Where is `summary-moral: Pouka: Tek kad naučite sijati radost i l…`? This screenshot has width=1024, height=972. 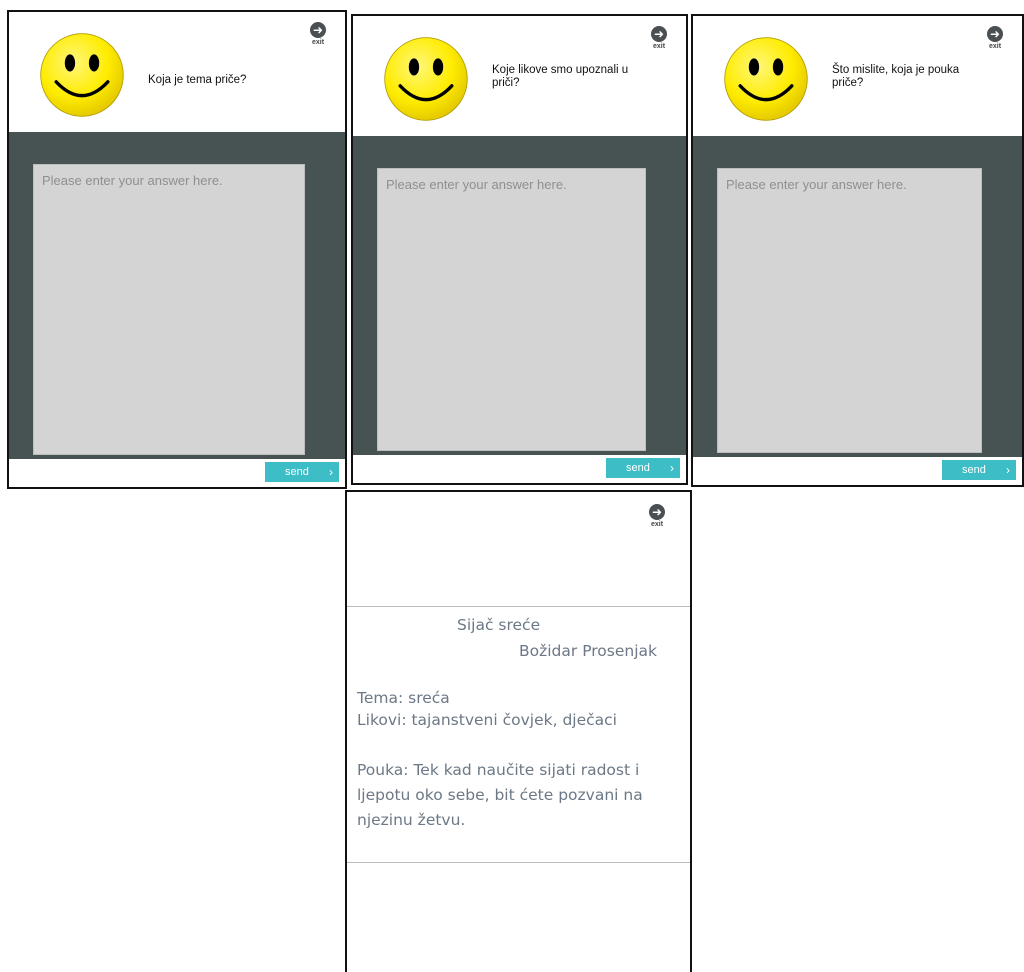 summary-moral: Pouka: Tek kad naučite sijati radost i l… is located at coordinates (500, 795).